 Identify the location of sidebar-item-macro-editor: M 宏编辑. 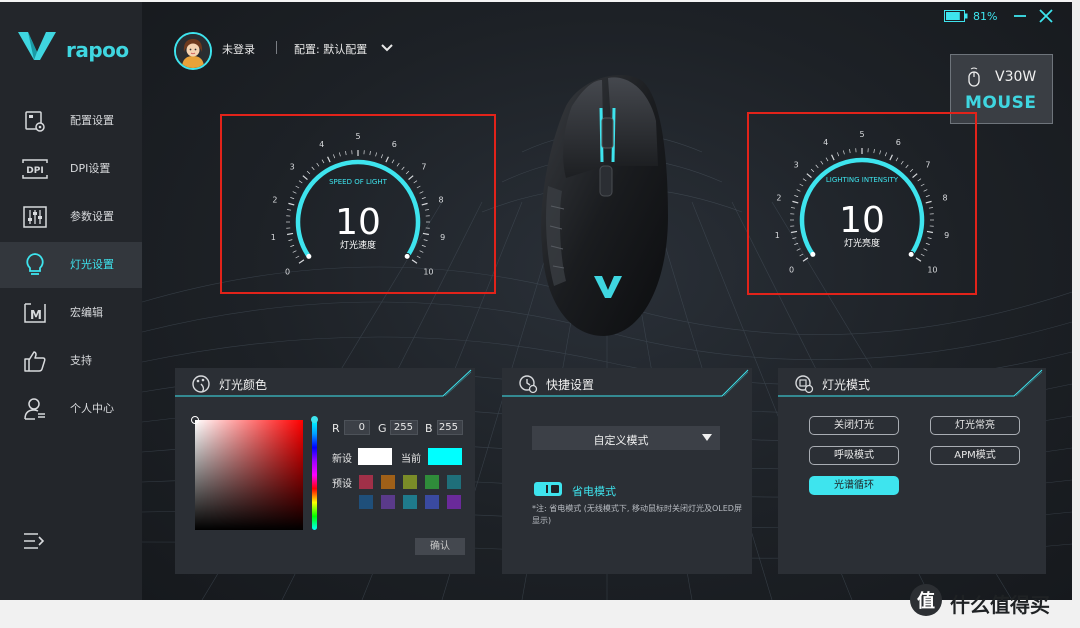
(71, 313).